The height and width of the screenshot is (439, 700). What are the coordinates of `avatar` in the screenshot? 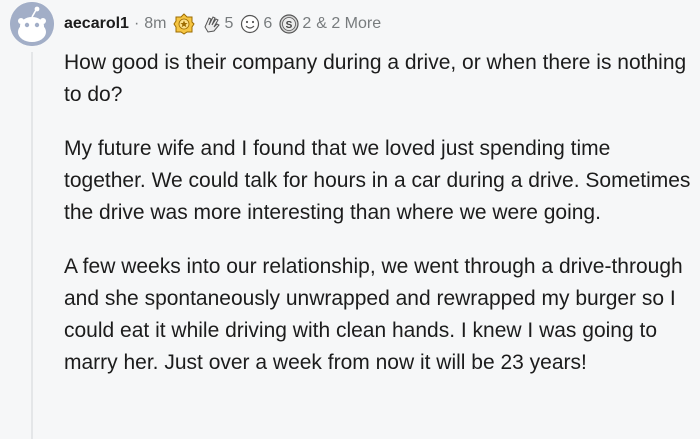 It's located at (32, 24).